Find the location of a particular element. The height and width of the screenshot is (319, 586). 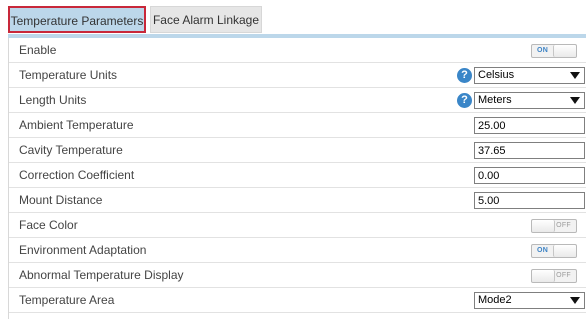

mount-distance-input is located at coordinates (529, 200).